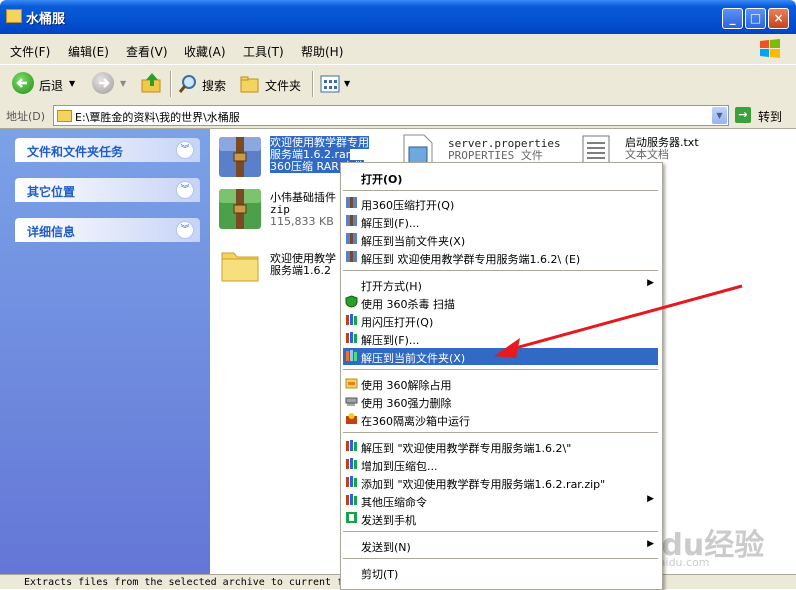 Image resolution: width=796 pixels, height=590 pixels. What do you see at coordinates (351, 517) in the screenshot?
I see `phone-icon` at bounding box center [351, 517].